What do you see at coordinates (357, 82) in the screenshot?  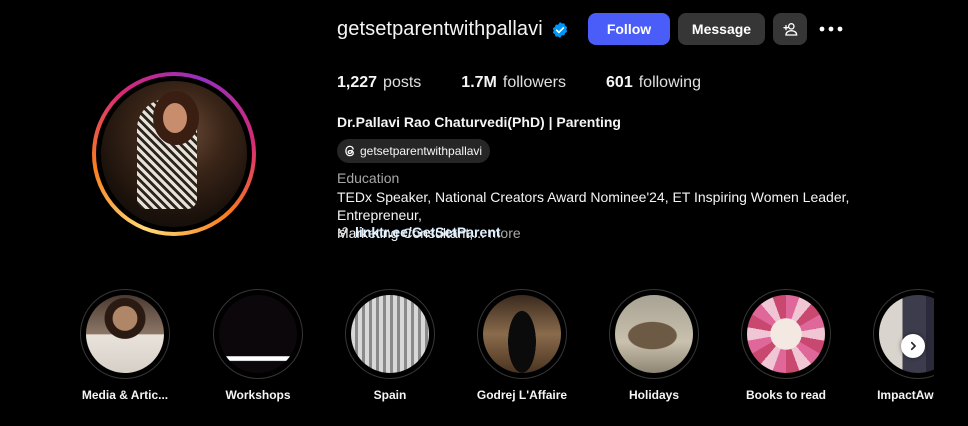 I see `stat-value: 1,227` at bounding box center [357, 82].